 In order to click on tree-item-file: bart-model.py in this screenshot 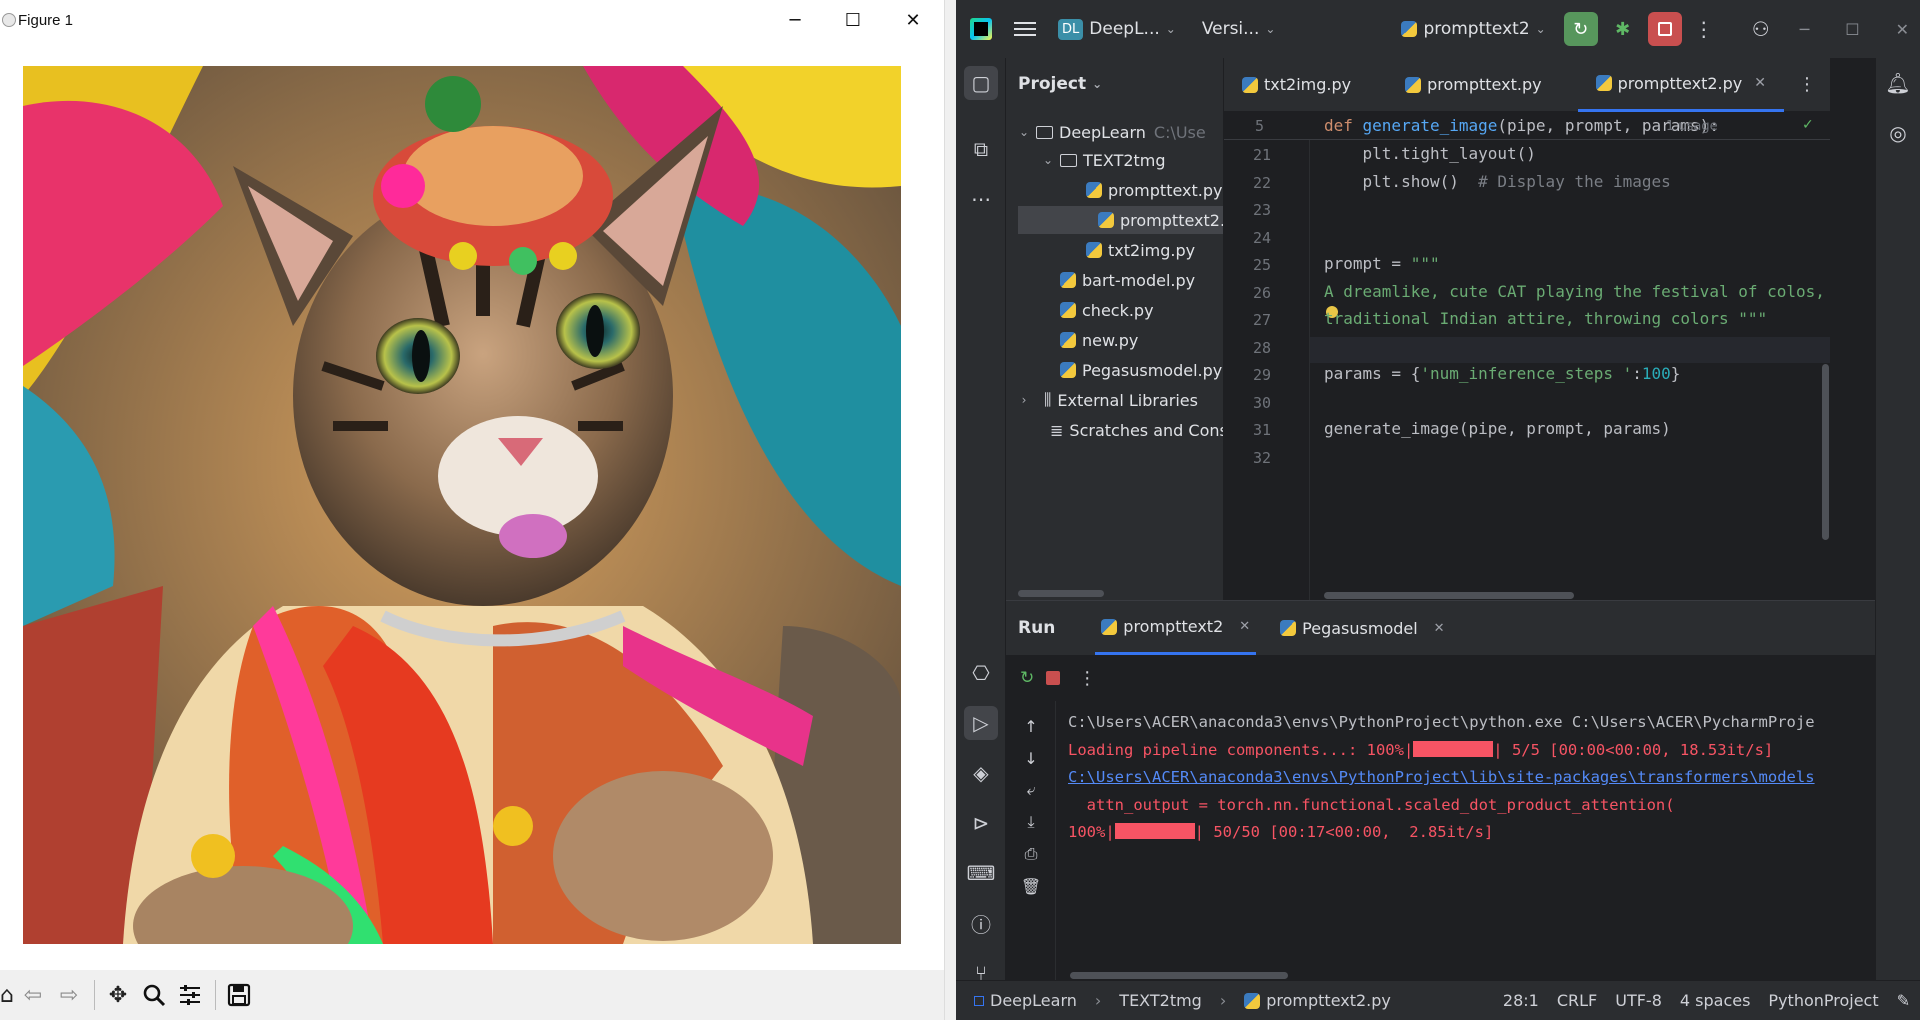, I will do `click(1114, 280)`.